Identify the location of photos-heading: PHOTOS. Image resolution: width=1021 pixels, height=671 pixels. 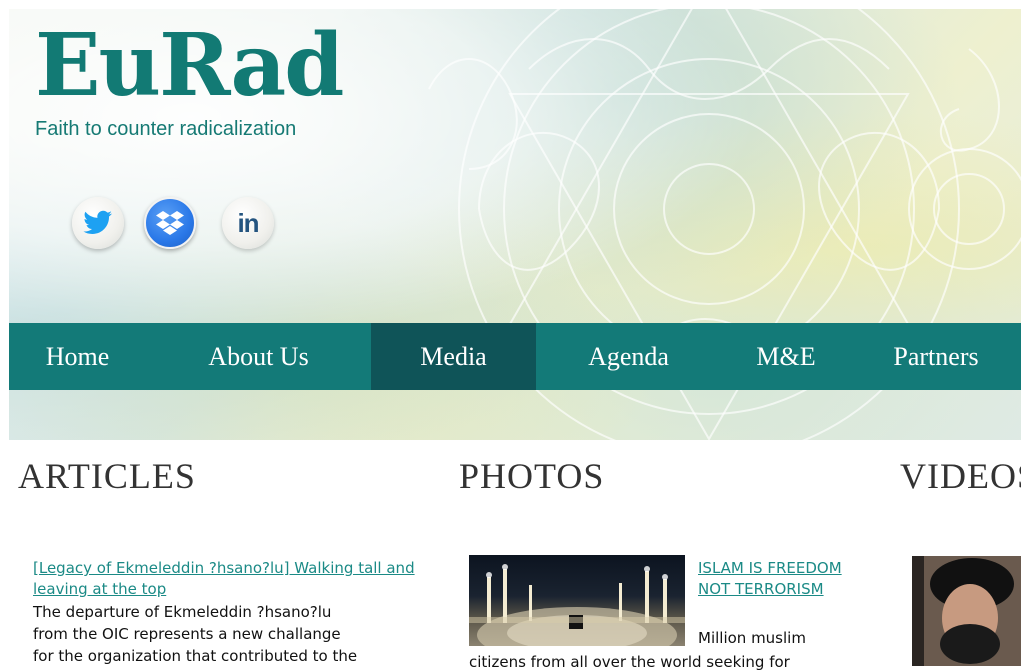
(532, 476).